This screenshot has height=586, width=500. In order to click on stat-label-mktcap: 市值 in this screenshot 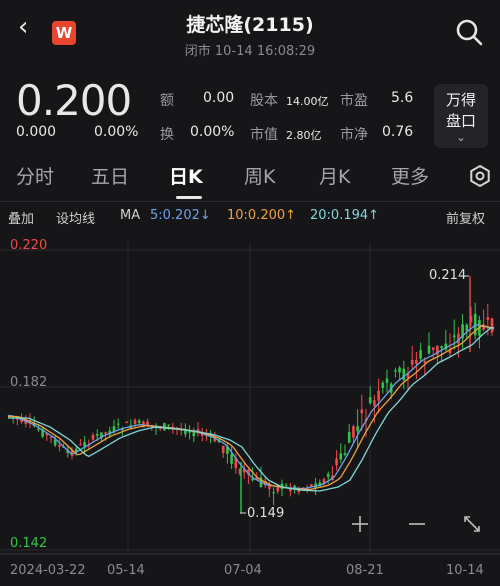, I will do `click(264, 135)`.